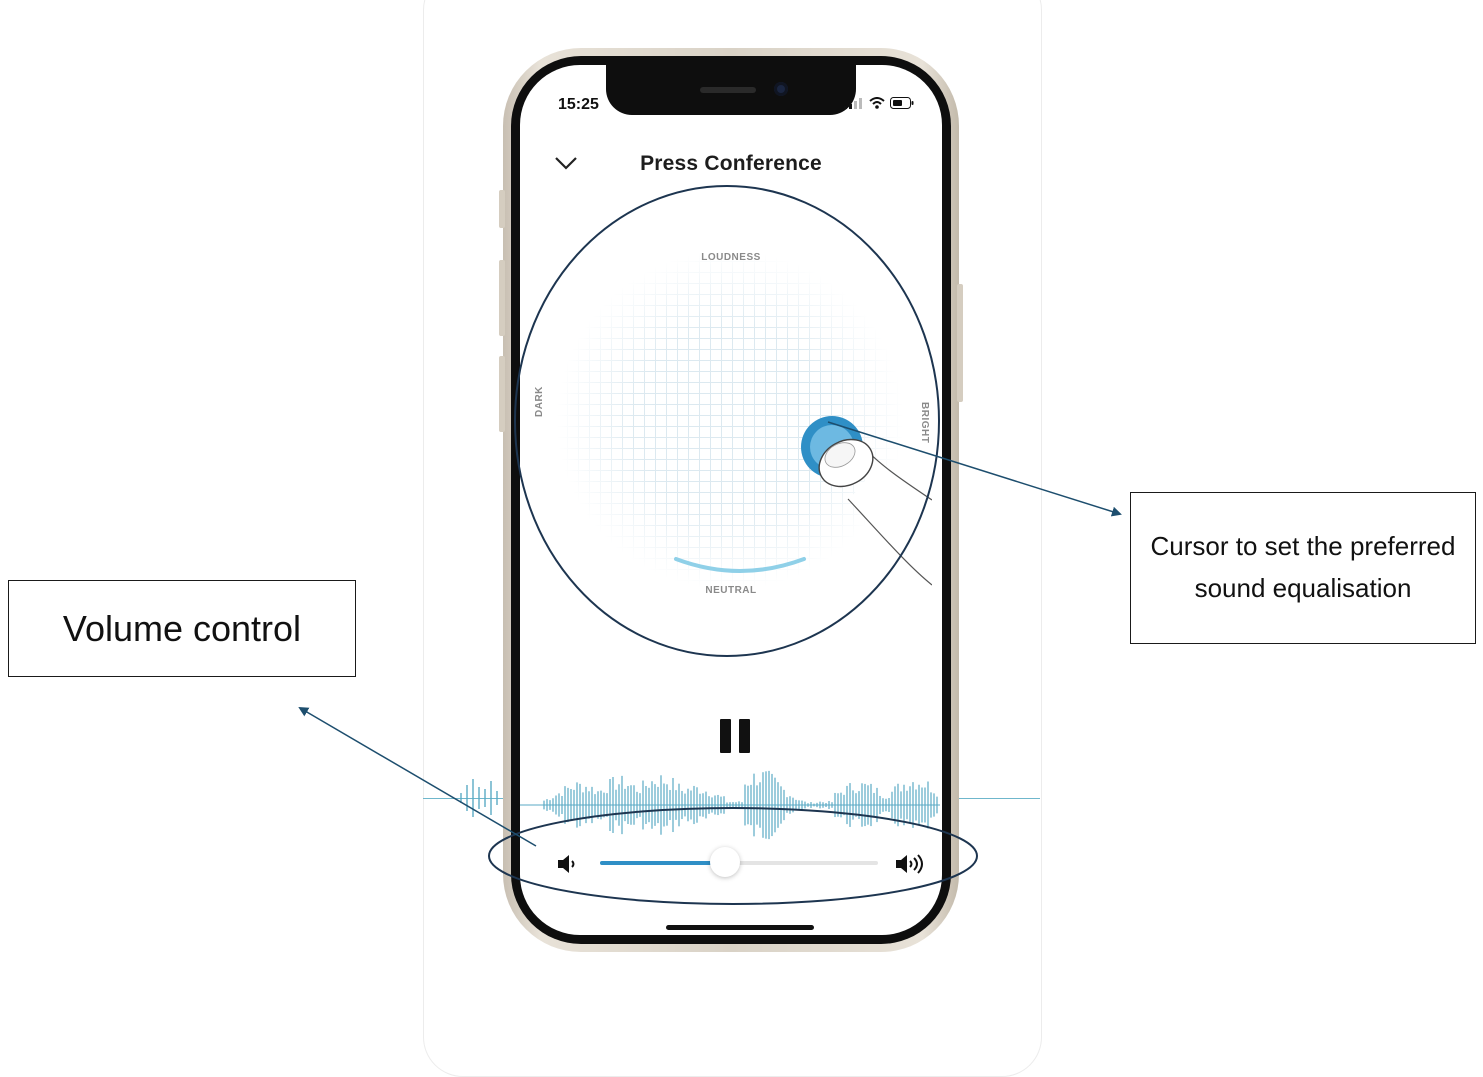 This screenshot has width=1483, height=1077. I want to click on notch, so click(731, 90).